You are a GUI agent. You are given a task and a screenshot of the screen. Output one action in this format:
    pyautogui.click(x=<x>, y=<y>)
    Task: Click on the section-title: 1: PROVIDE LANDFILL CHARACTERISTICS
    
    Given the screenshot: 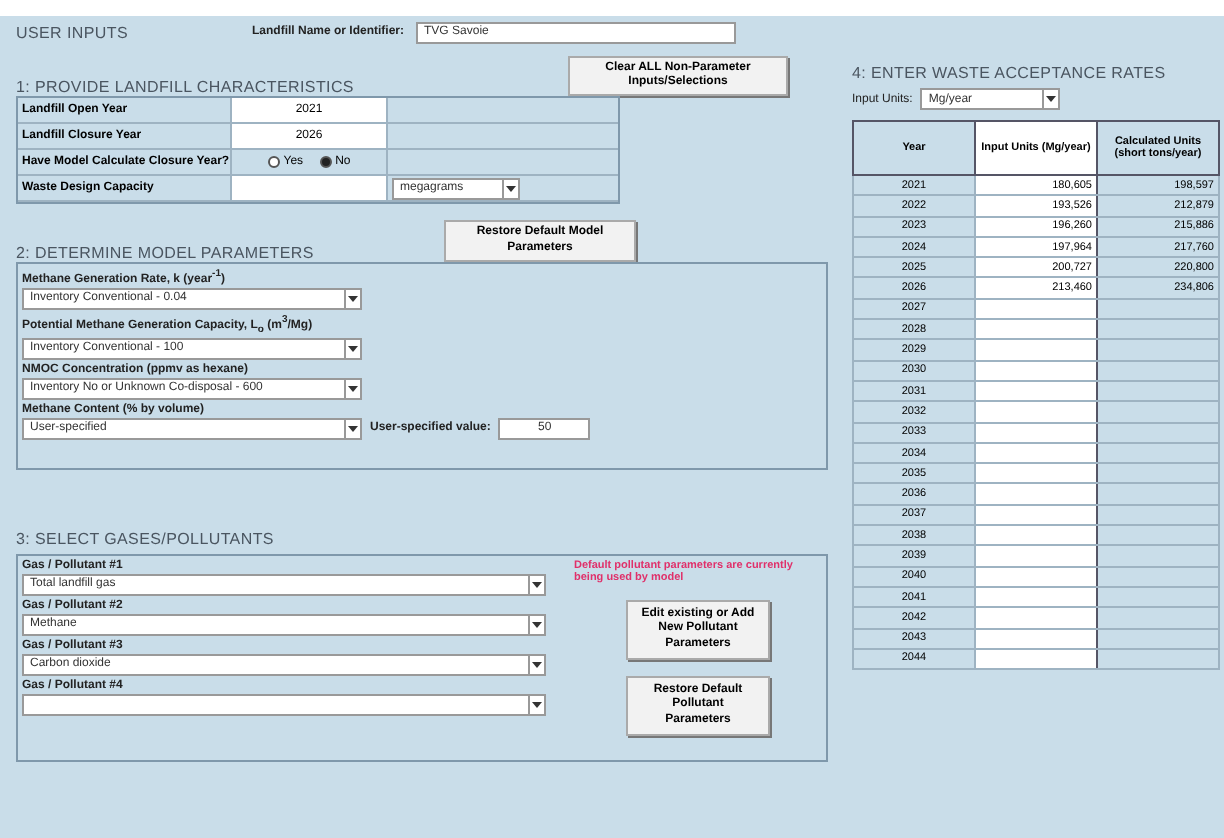 What is the action you would take?
    pyautogui.click(x=185, y=87)
    